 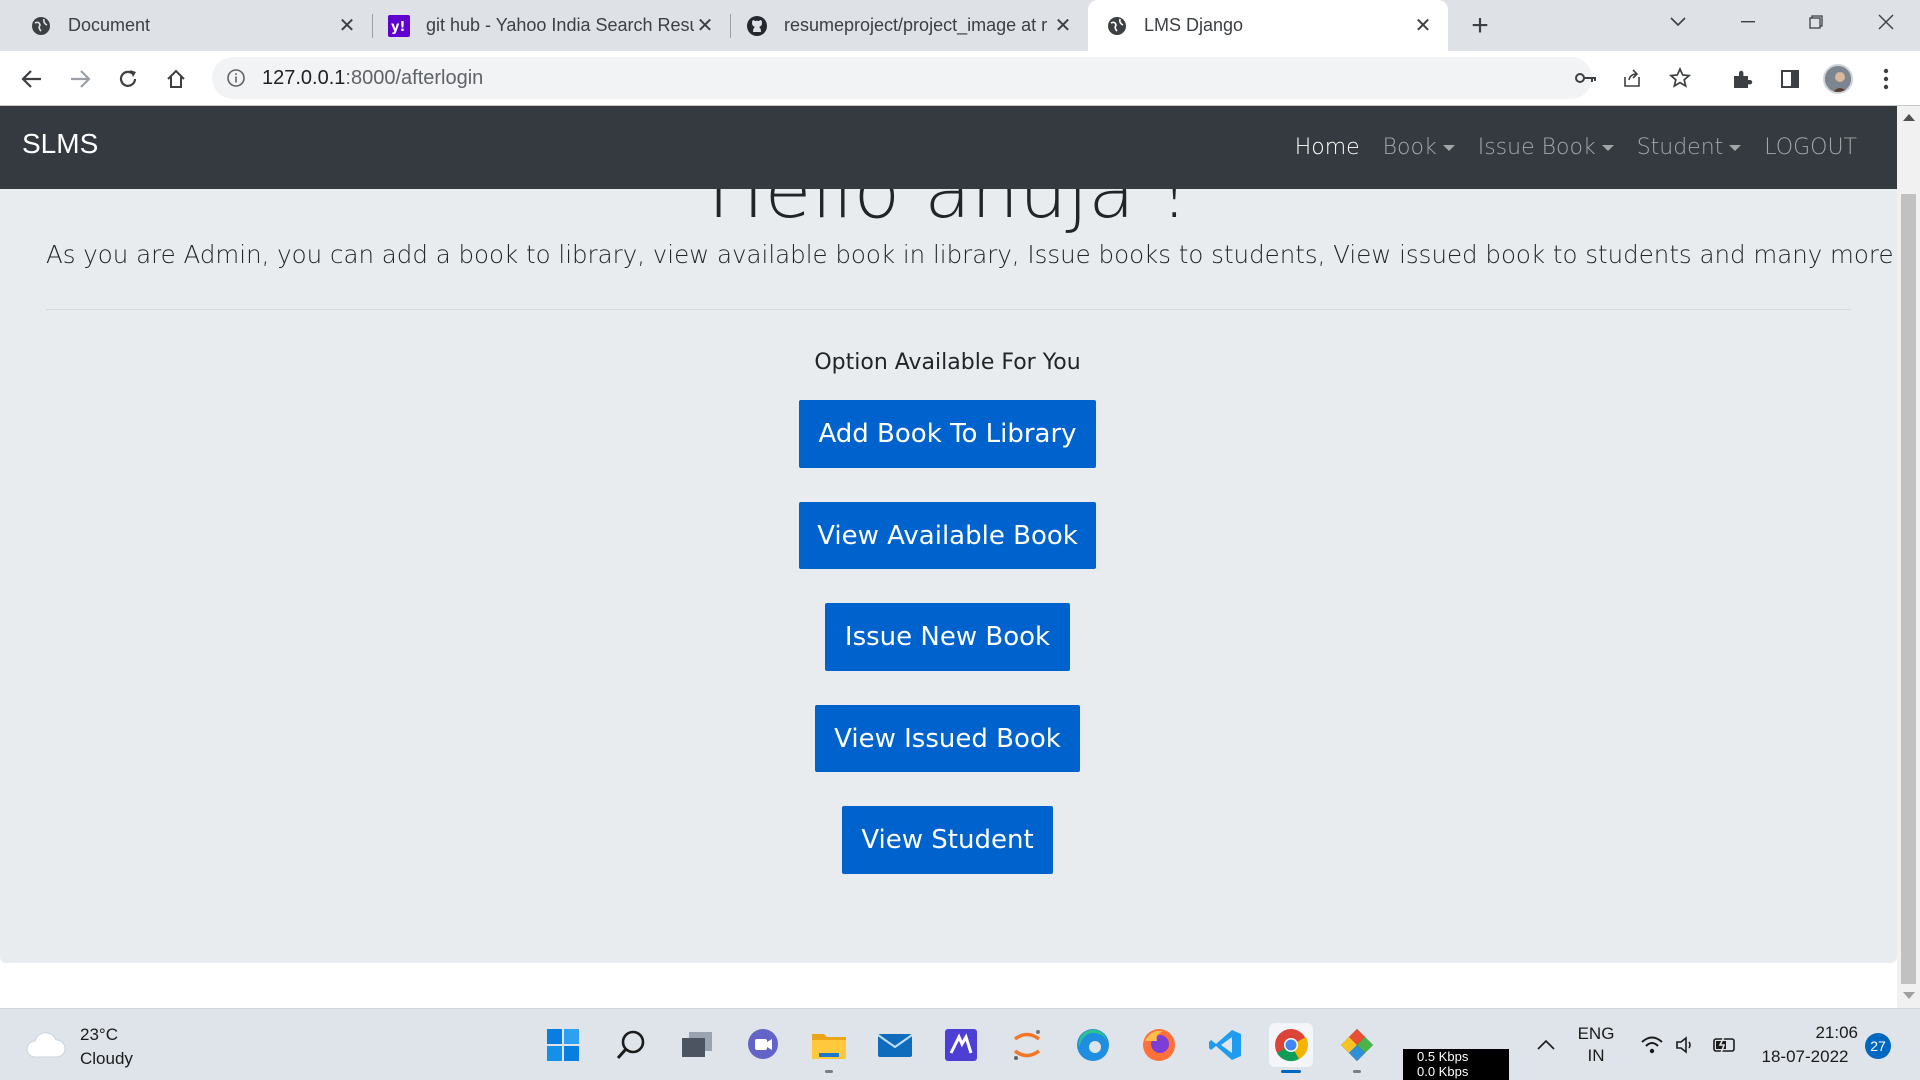 I want to click on vscode-icon, so click(x=1225, y=1045).